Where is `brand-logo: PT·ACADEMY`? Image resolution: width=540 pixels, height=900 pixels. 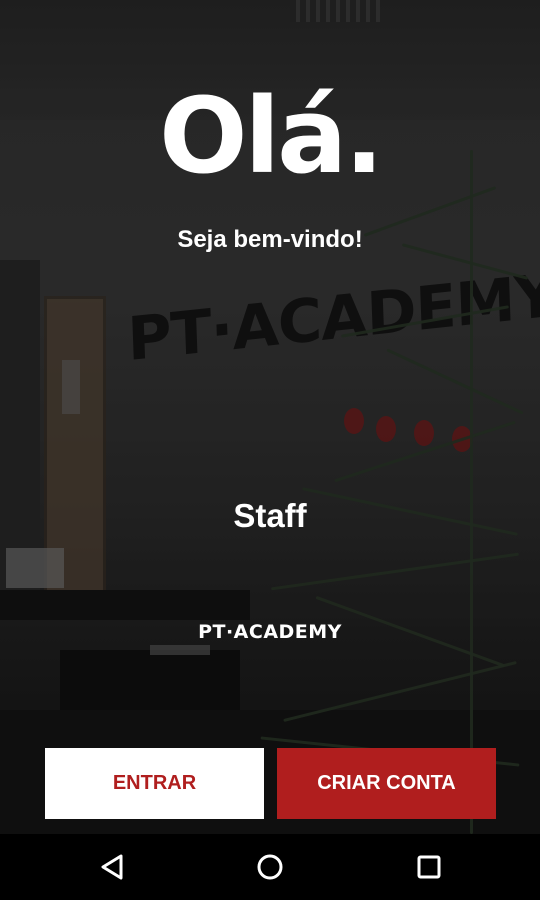
brand-logo: PT·ACADEMY is located at coordinates (270, 632).